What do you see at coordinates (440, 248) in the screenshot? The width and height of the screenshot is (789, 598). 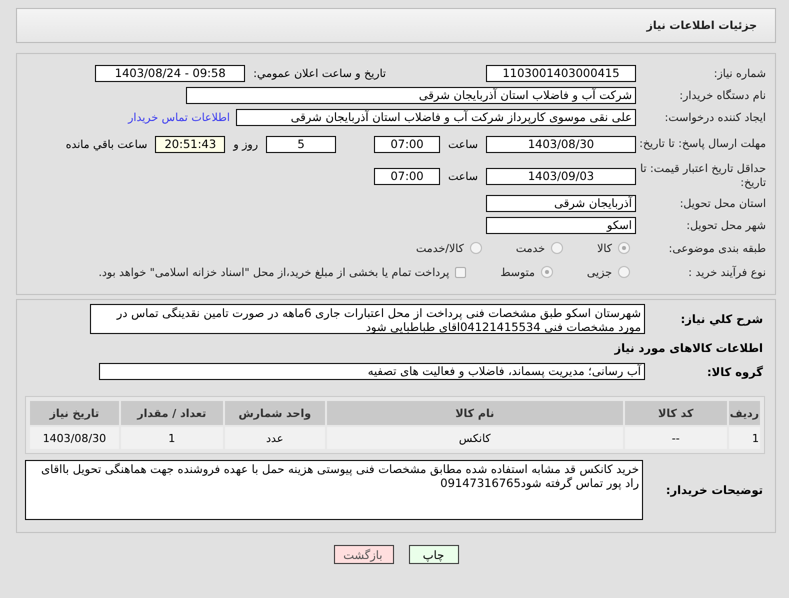 I see `option-label: کالا/خدمت` at bounding box center [440, 248].